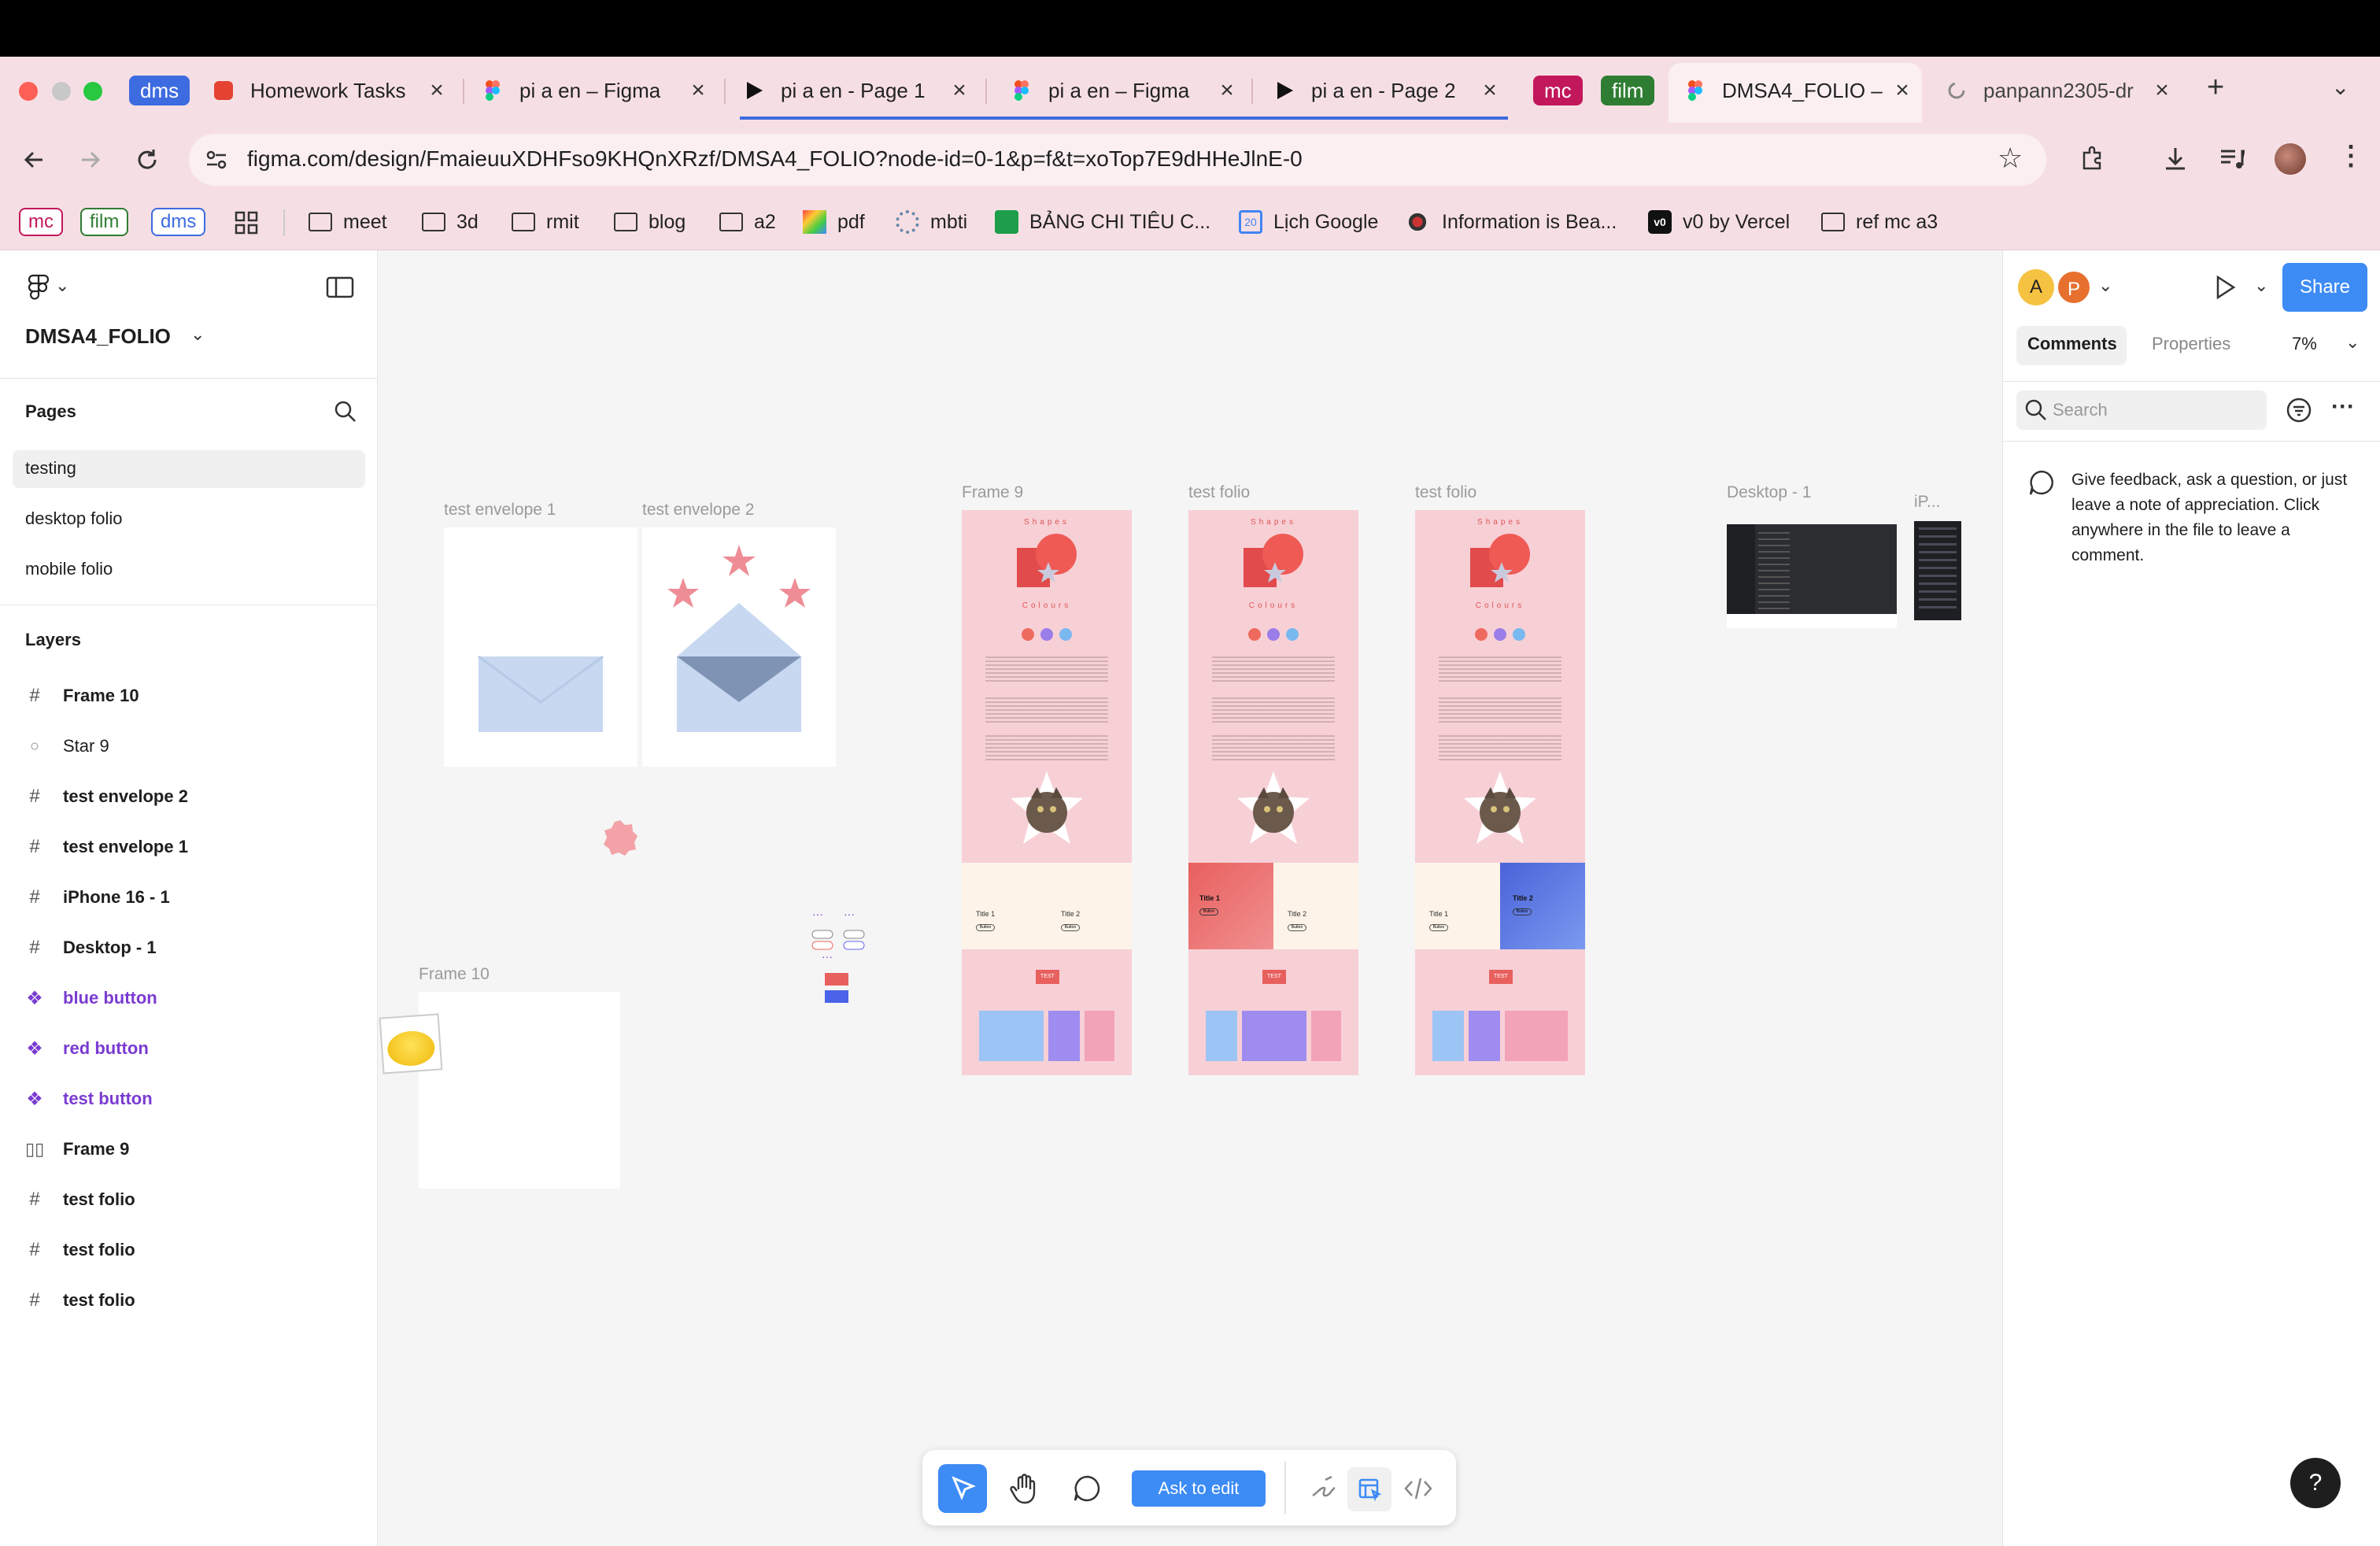  I want to click on new-tab-button: +, so click(2215, 88).